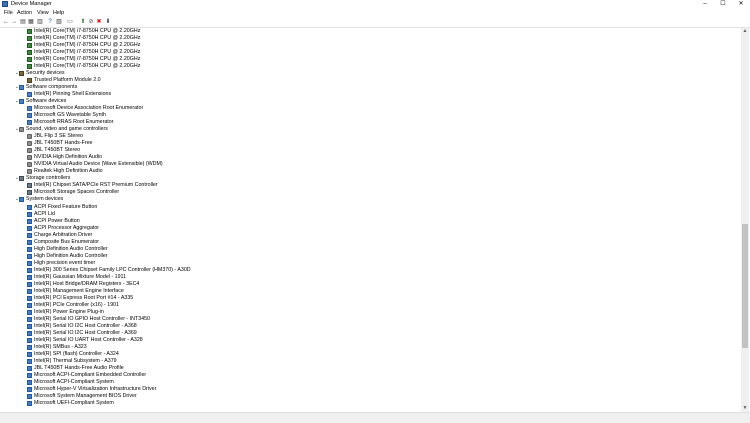 The width and height of the screenshot is (750, 423). I want to click on category-node: ⌄ Security devices, so click(40, 73).